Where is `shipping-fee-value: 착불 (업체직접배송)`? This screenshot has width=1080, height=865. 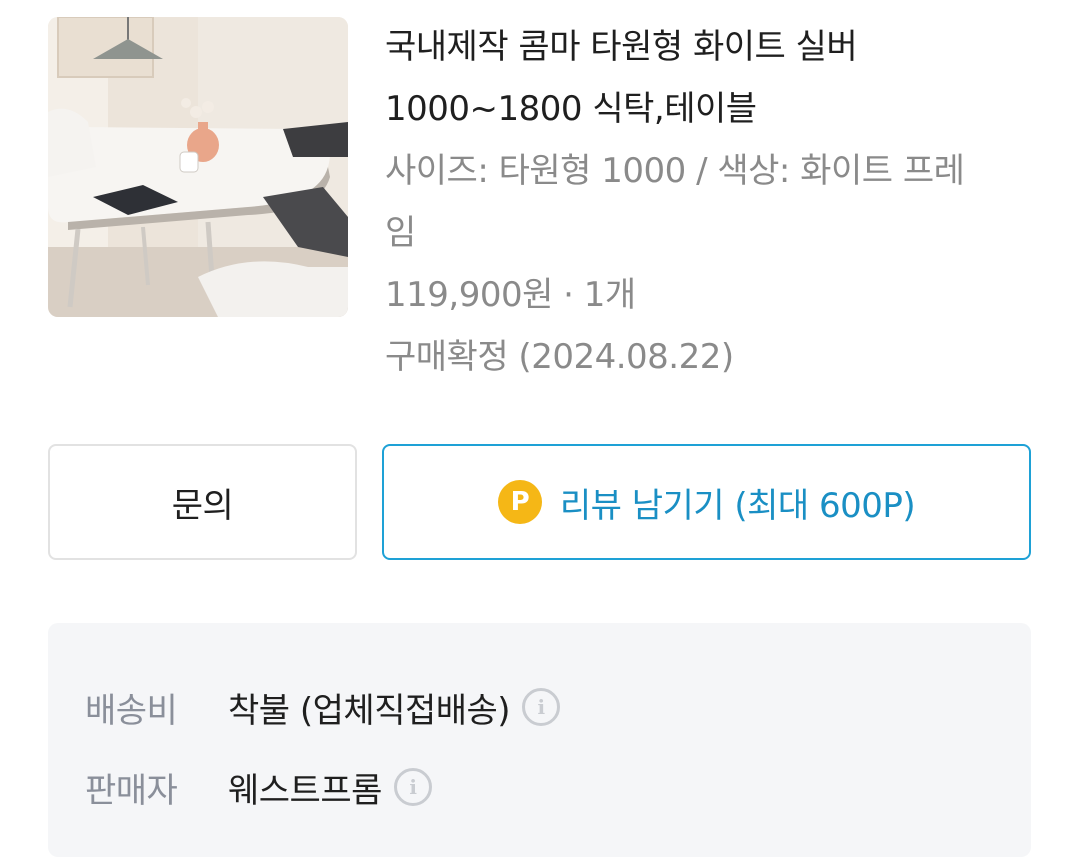
shipping-fee-value: 착불 (업체직접배송) is located at coordinates (369, 710).